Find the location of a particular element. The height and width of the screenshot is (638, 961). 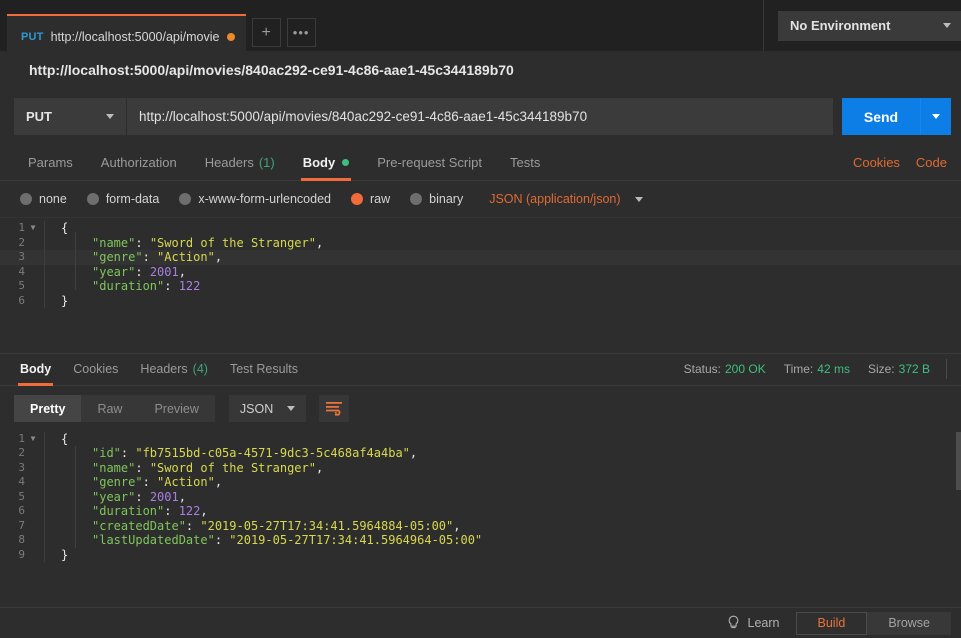

learn-button: Learn is located at coordinates (753, 623).